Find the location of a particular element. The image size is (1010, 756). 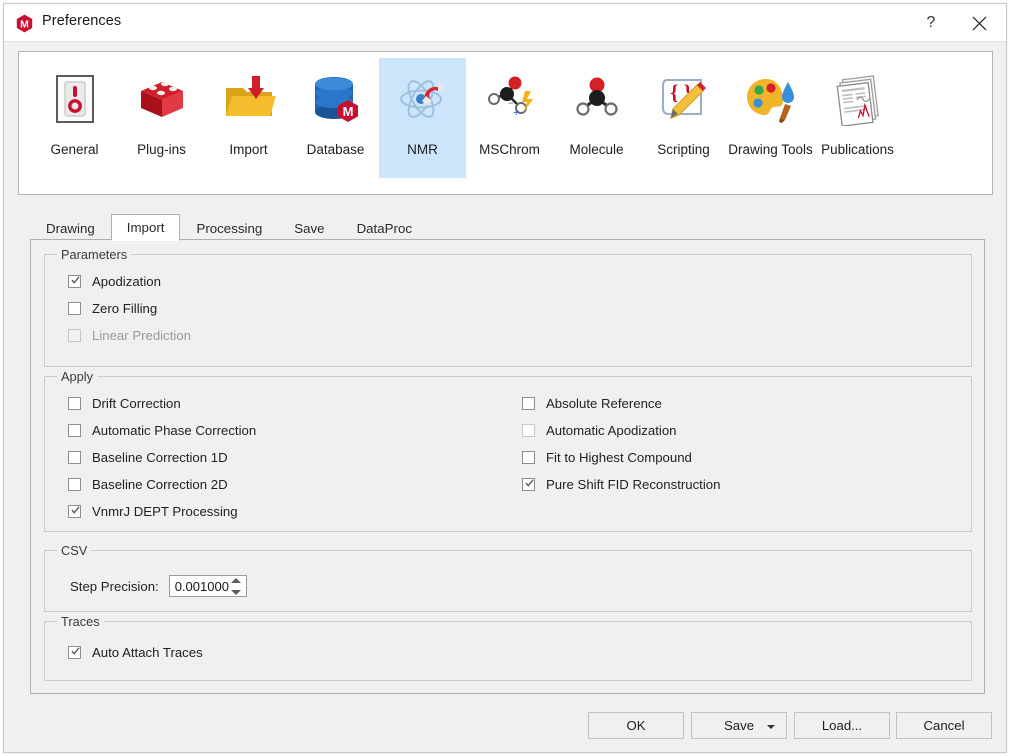

category-general: General is located at coordinates (74, 118).